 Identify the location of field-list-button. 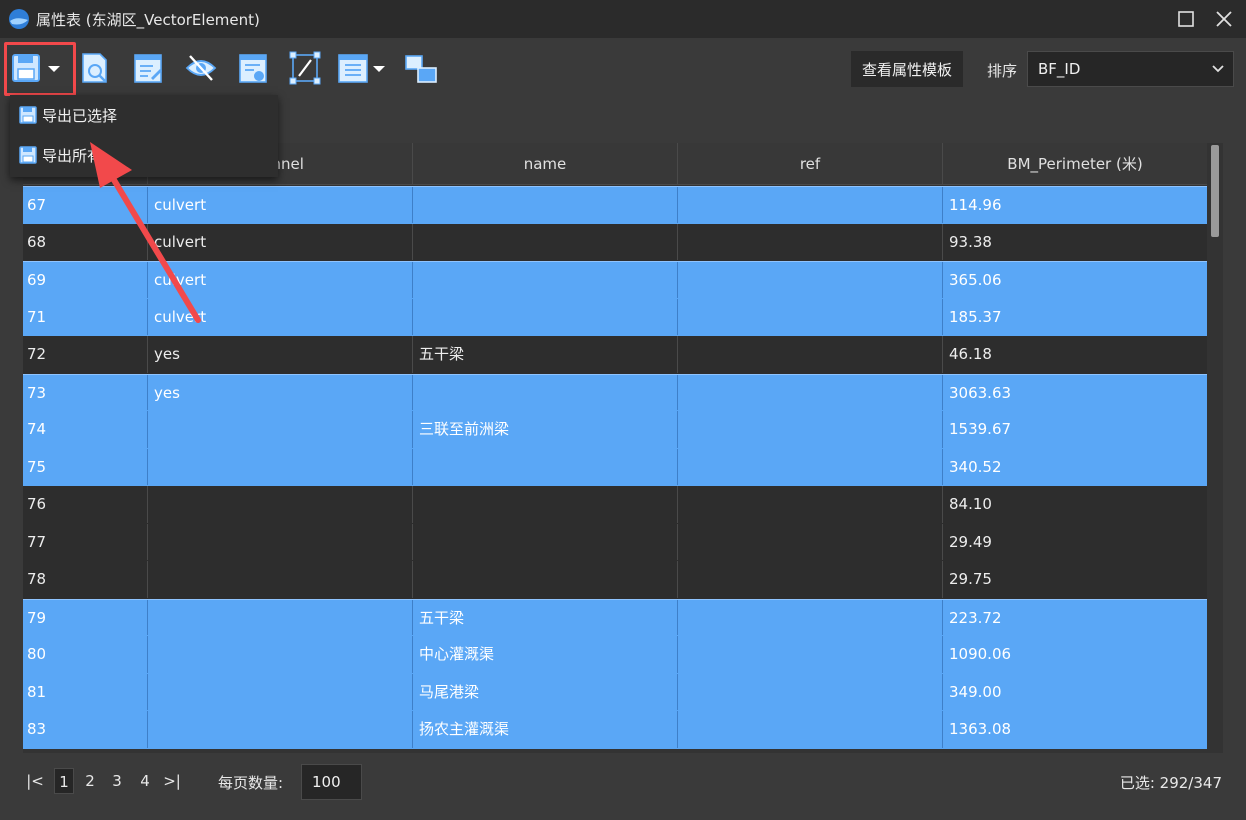
(363, 68).